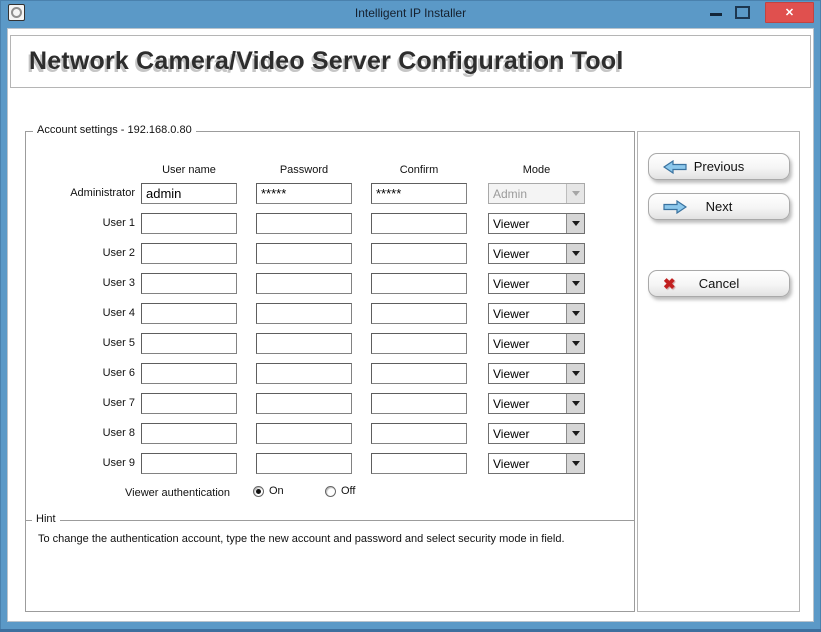  Describe the element at coordinates (276, 491) in the screenshot. I see `radio-on-label: On` at that location.